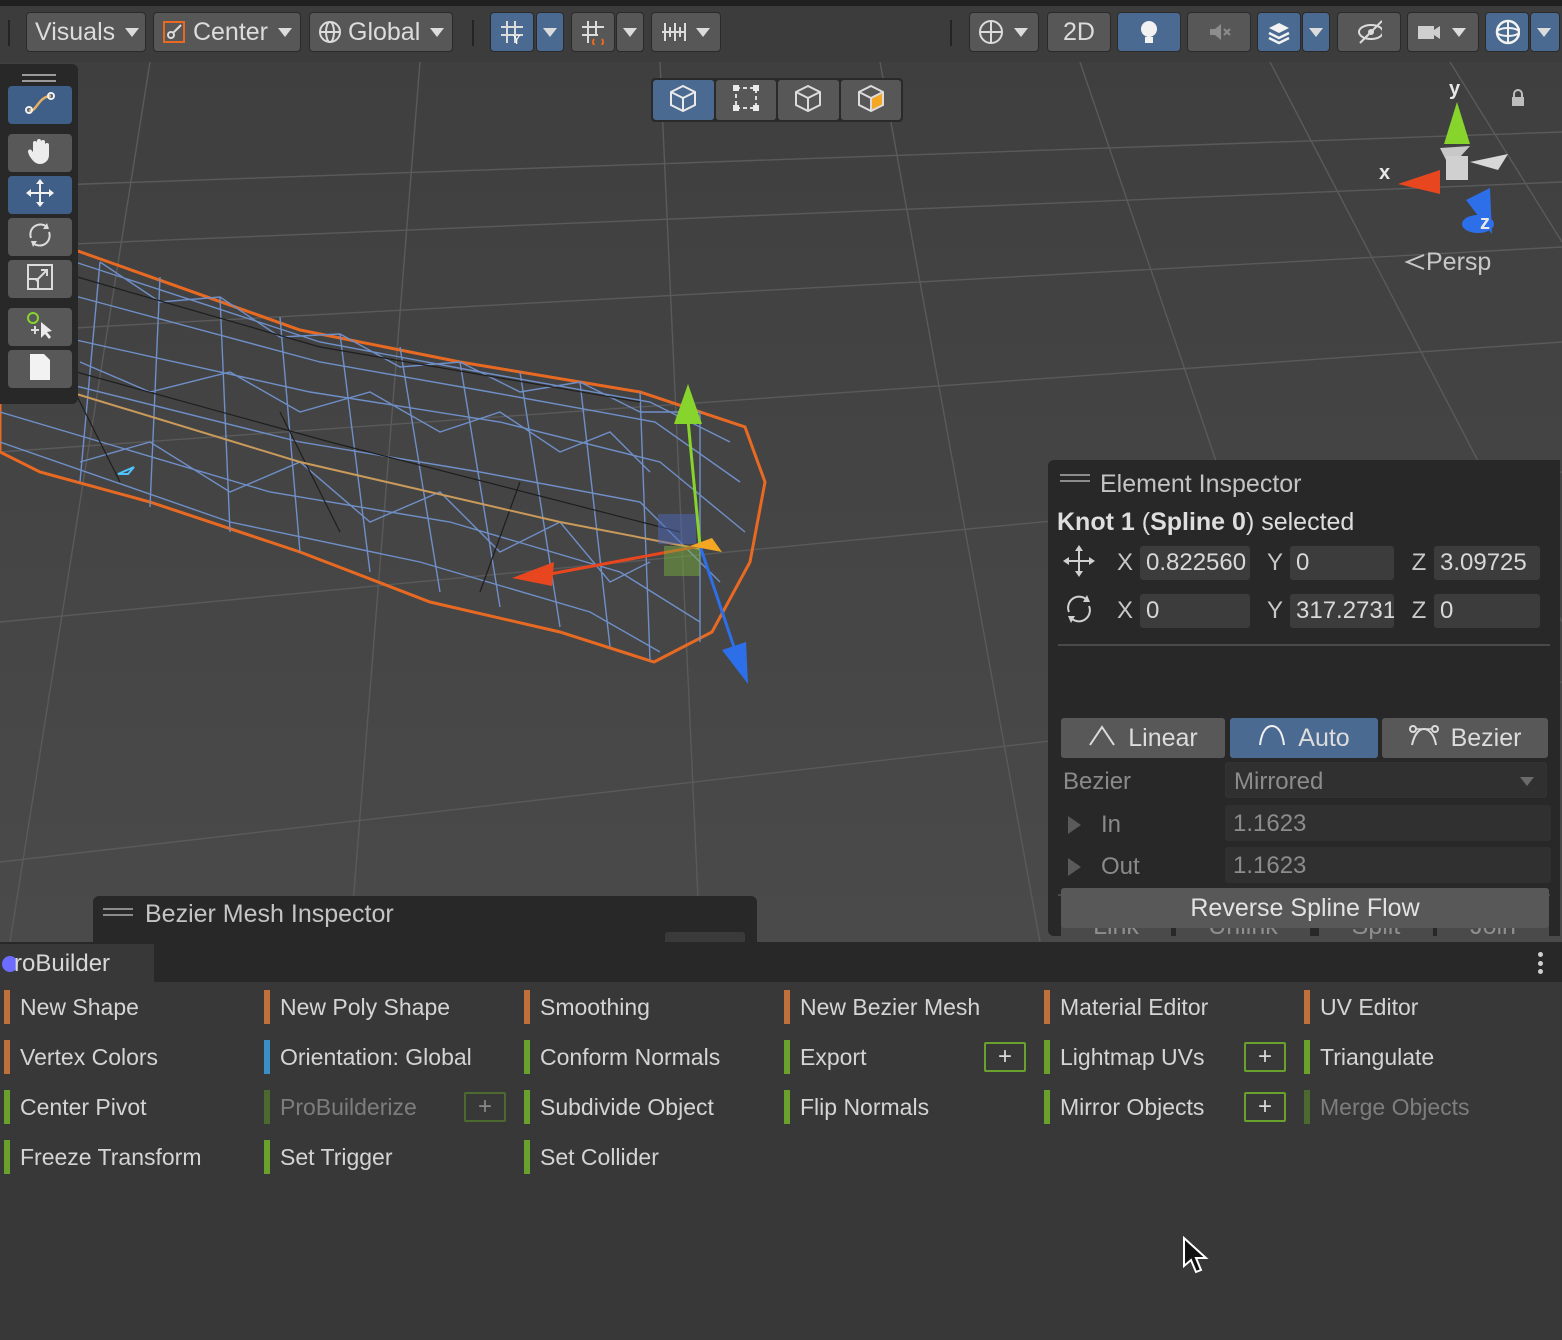  What do you see at coordinates (1074, 867) in the screenshot?
I see `out-foldout-arrow` at bounding box center [1074, 867].